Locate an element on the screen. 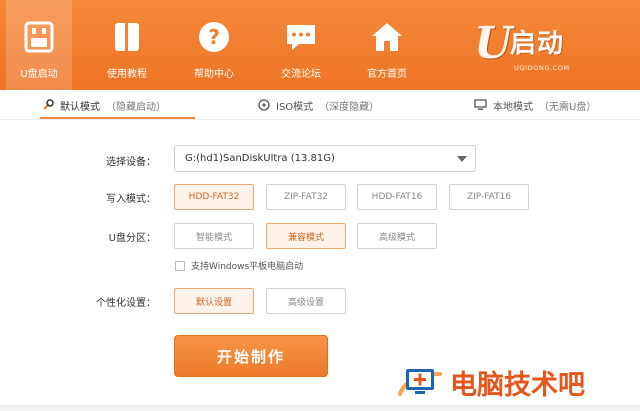 The height and width of the screenshot is (411, 640). write-mode-label: 写入模式： is located at coordinates (131, 199).